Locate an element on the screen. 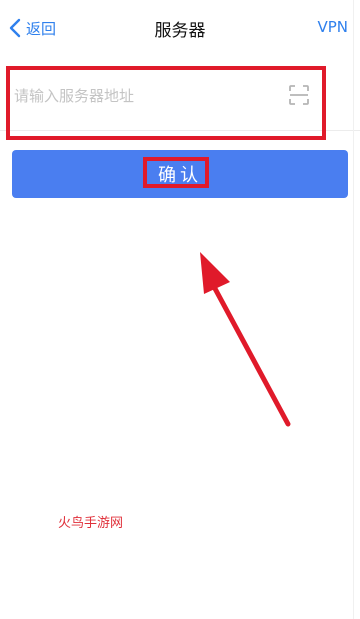 Image resolution: width=360 pixels, height=619 pixels. confirm-label: 确认 is located at coordinates (180, 175).